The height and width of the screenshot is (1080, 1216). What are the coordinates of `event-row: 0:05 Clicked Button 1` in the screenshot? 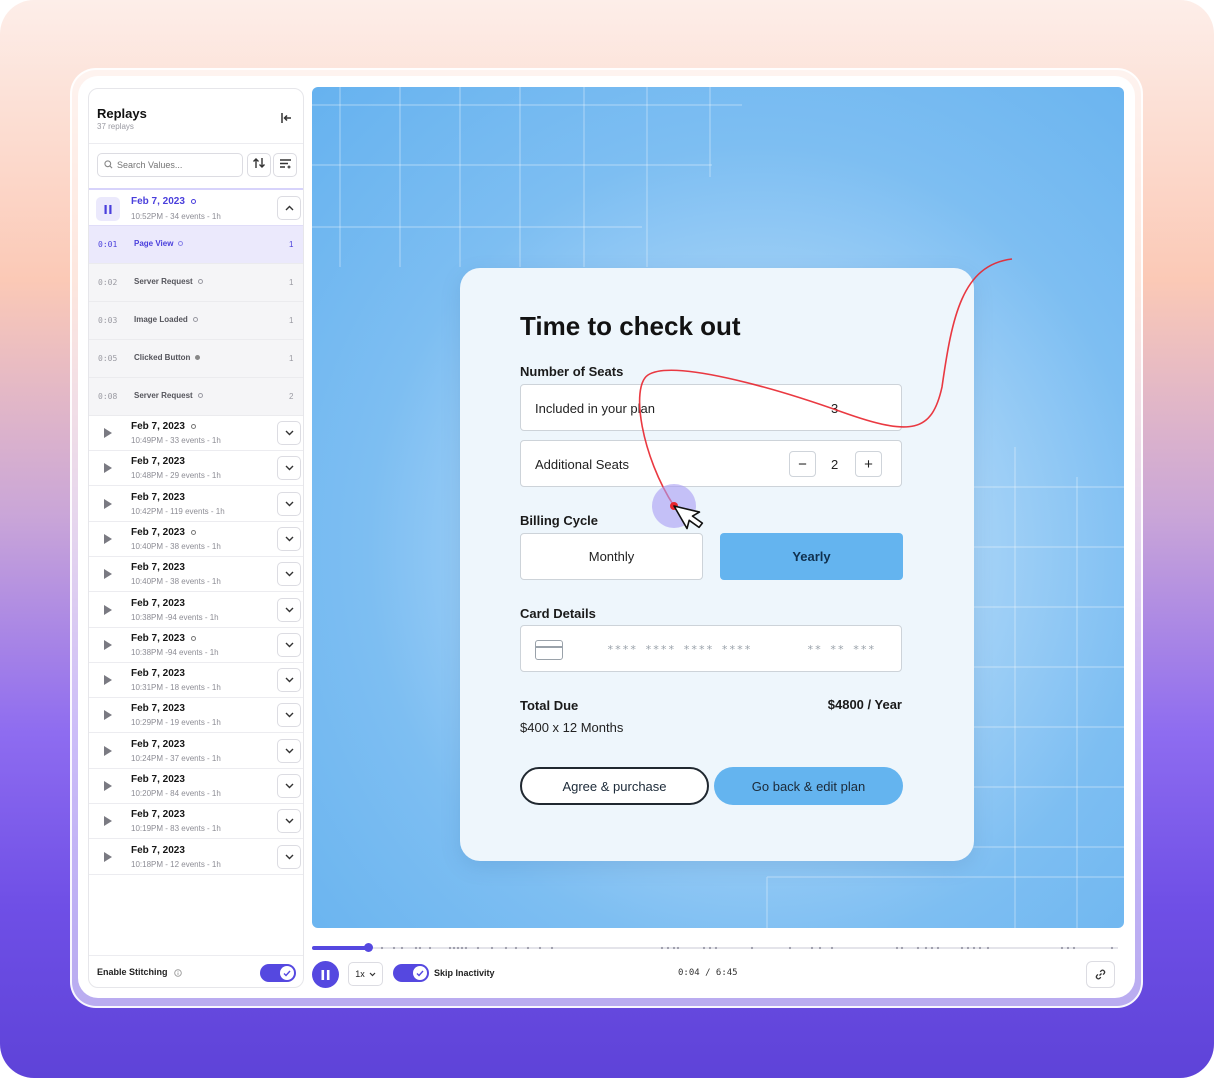 It's located at (196, 359).